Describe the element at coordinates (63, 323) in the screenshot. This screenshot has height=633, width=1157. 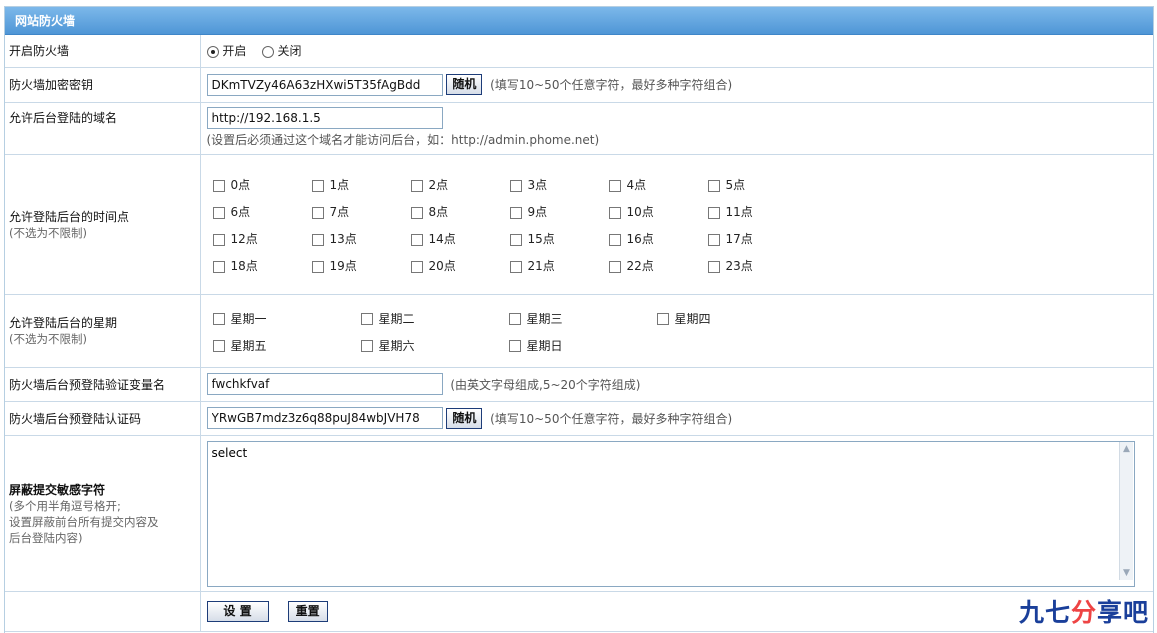
I see `allowed-days-title: 允许登陆后台的星期` at that location.